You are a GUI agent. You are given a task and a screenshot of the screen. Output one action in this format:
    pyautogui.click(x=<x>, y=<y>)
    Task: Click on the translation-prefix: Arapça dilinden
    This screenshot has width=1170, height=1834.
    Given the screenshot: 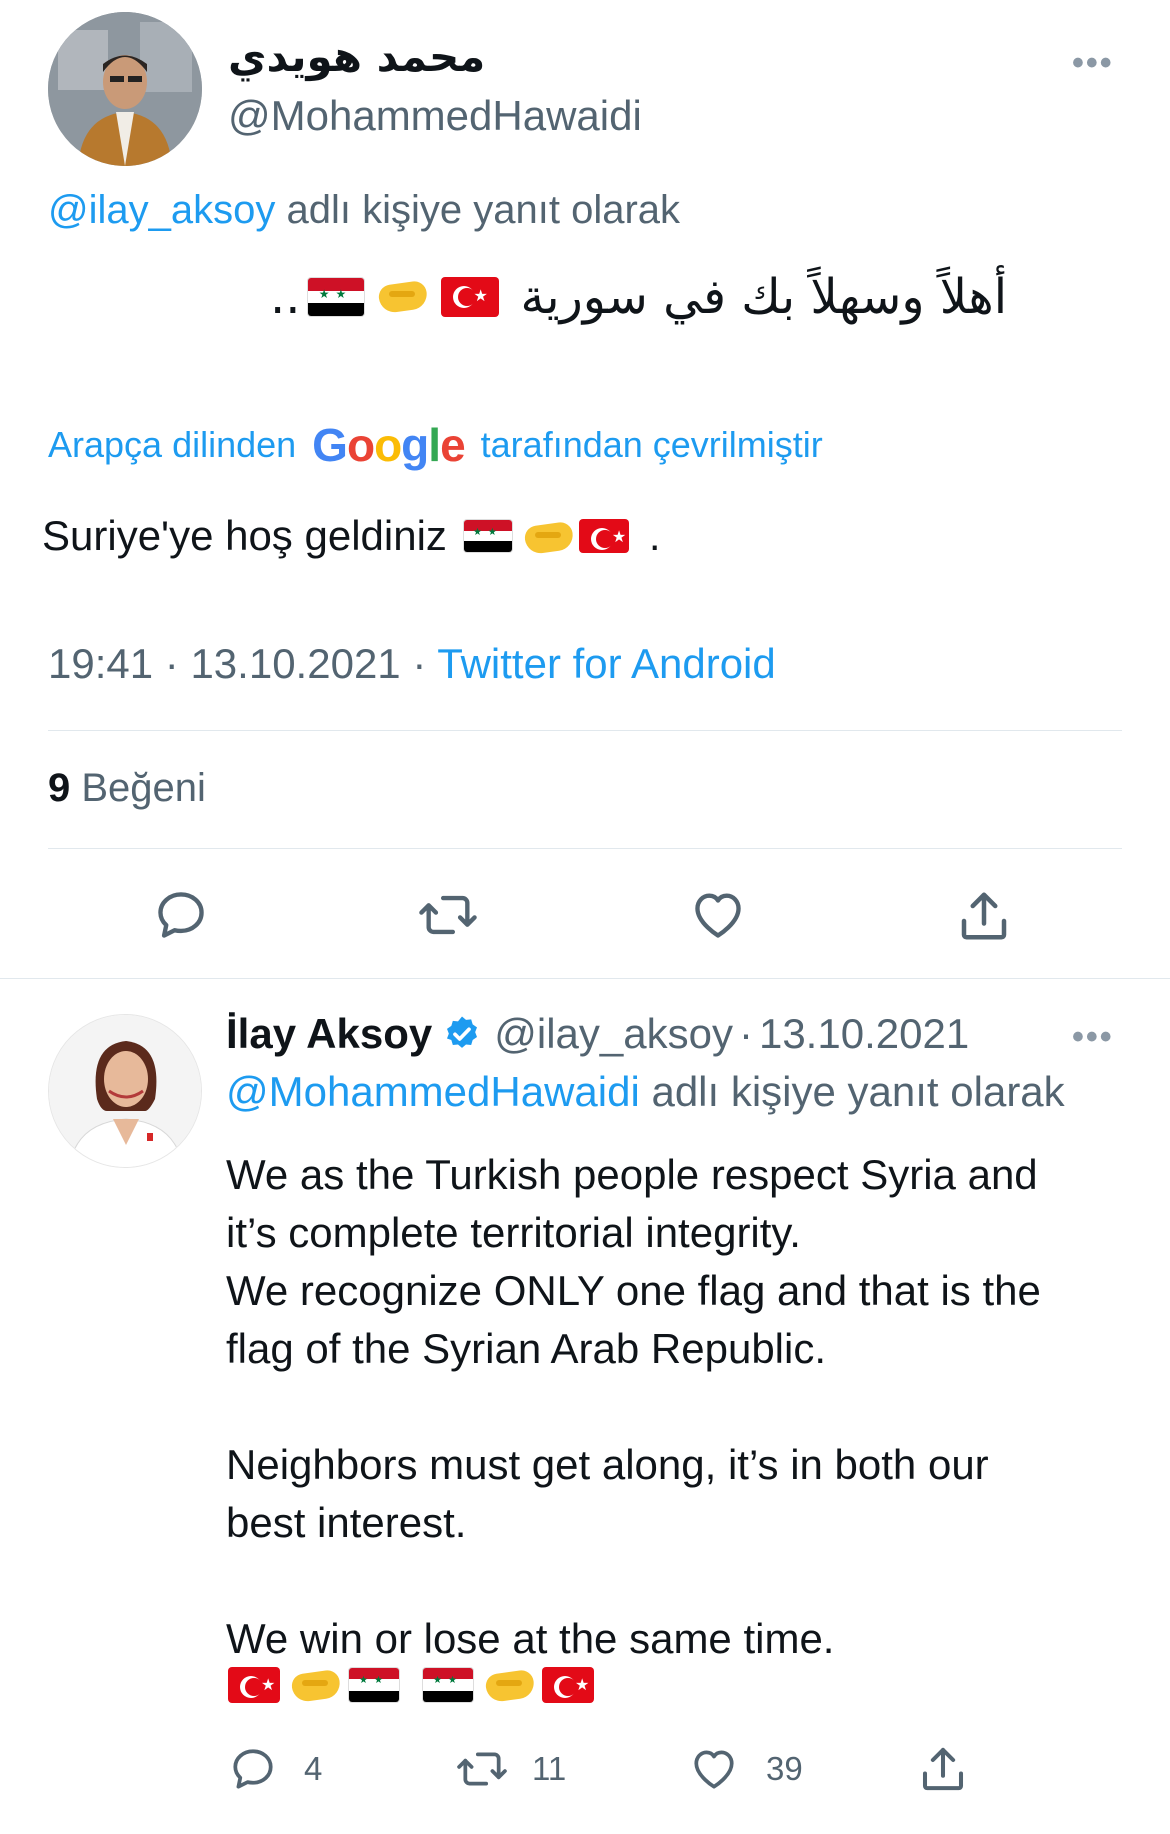 What is the action you would take?
    pyautogui.click(x=172, y=444)
    